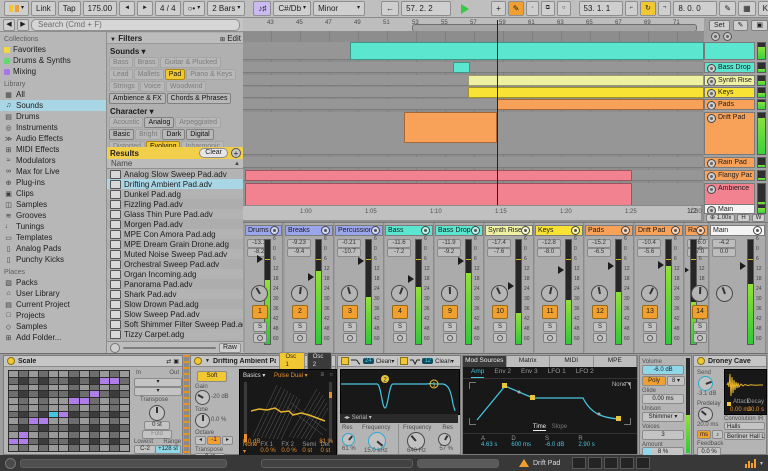 The height and width of the screenshot is (471, 768). Describe the element at coordinates (175, 50) in the screenshot. I see `filter-group-header-sounds: Sounds ▾` at that location.